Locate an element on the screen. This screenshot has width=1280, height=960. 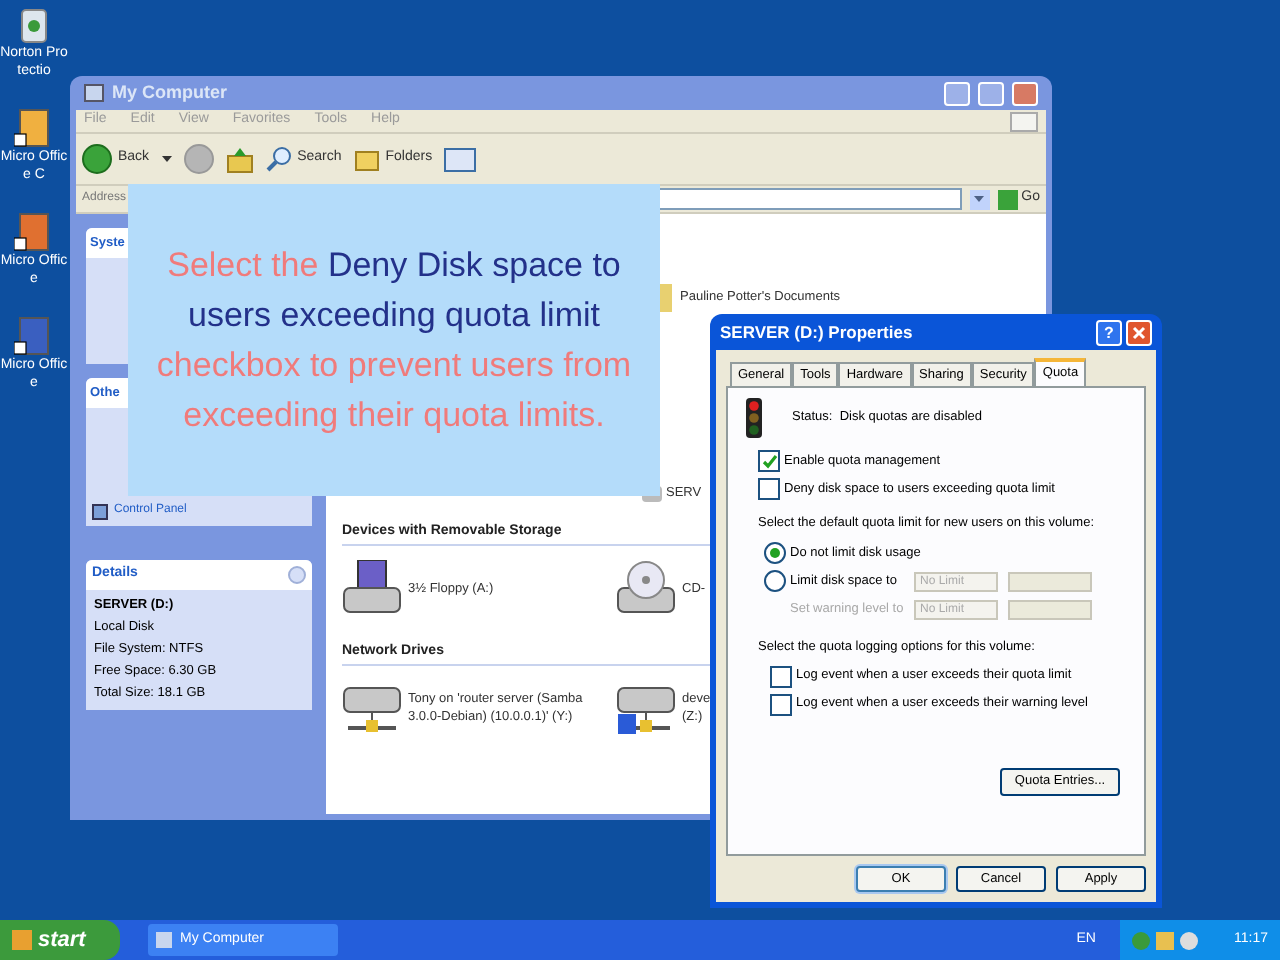
cd-drive-icon is located at coordinates (646, 588).